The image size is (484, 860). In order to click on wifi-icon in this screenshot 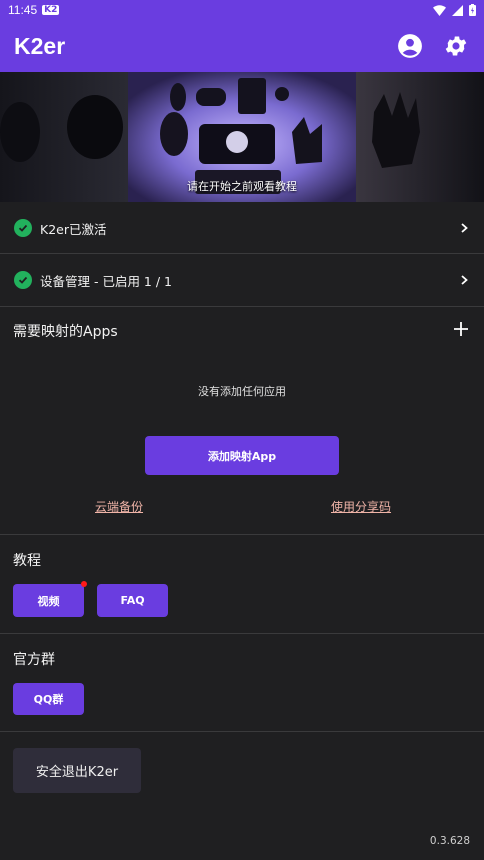, I will do `click(439, 10)`.